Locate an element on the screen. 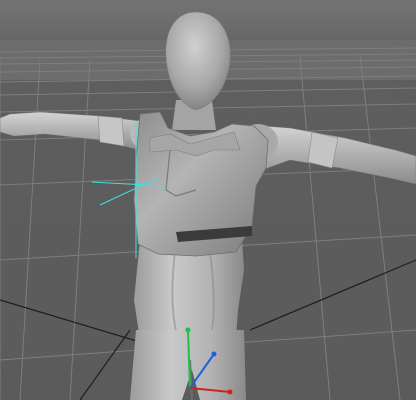 This screenshot has width=416, height=400. gizmo-y-handle is located at coordinates (188, 330).